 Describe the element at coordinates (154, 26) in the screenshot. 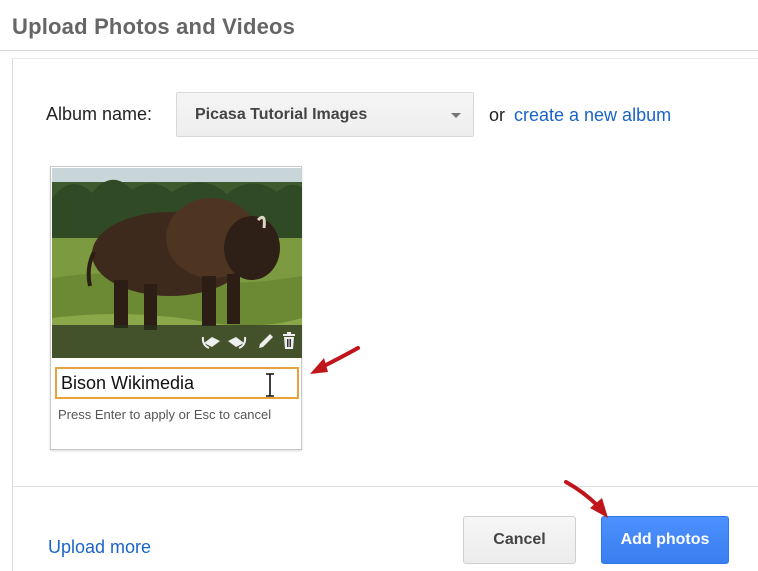

I see `dialog-title: Upload Photos and Videos` at that location.